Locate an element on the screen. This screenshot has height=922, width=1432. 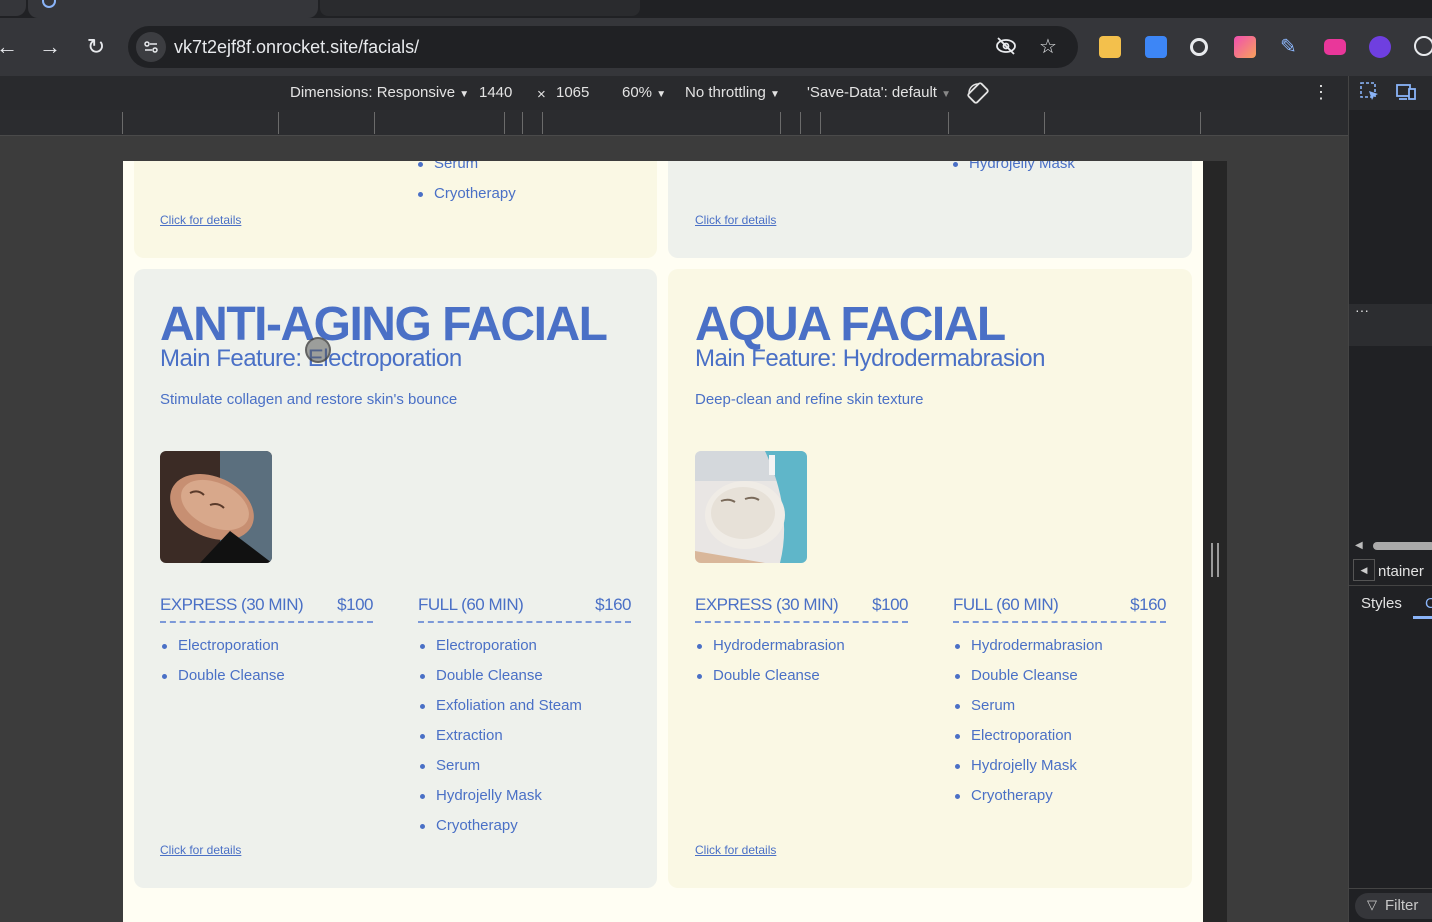
throttling-dropdown: No throttling ▼ is located at coordinates (732, 92).